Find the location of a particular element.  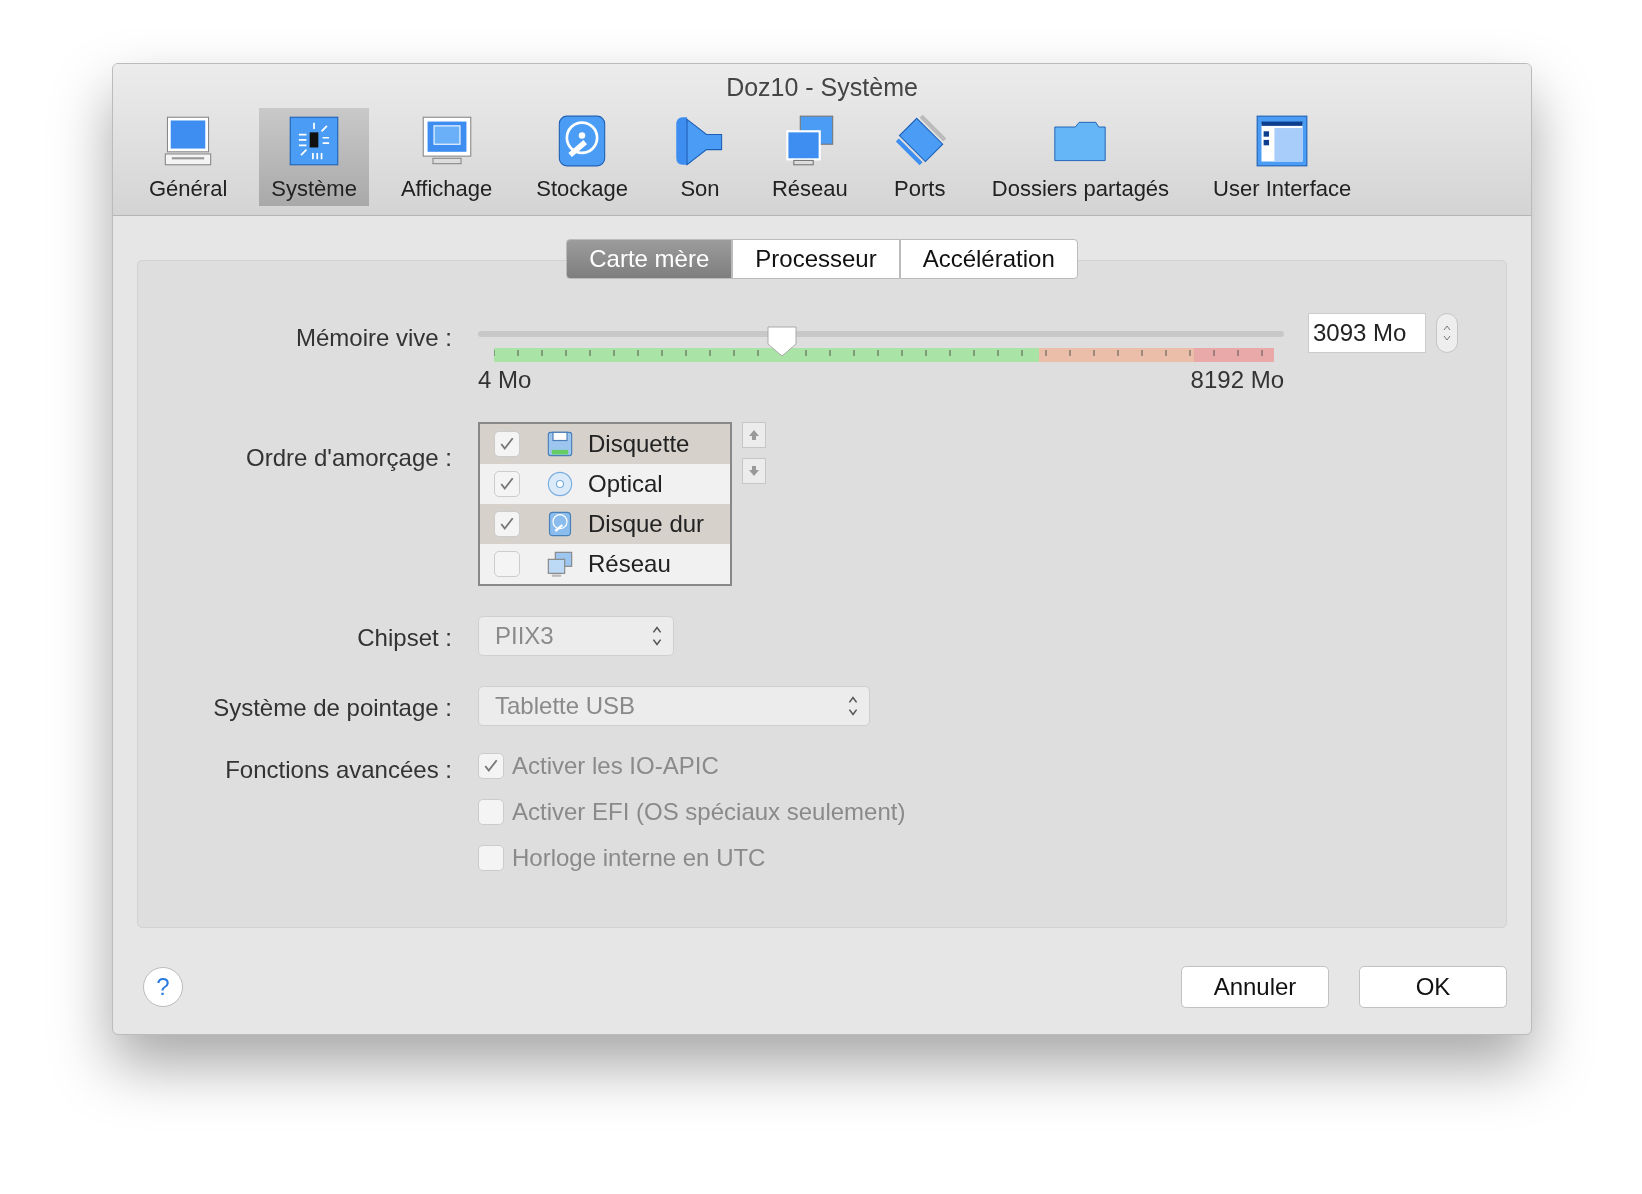

memory-input: 3093 Mo is located at coordinates (1367, 333).